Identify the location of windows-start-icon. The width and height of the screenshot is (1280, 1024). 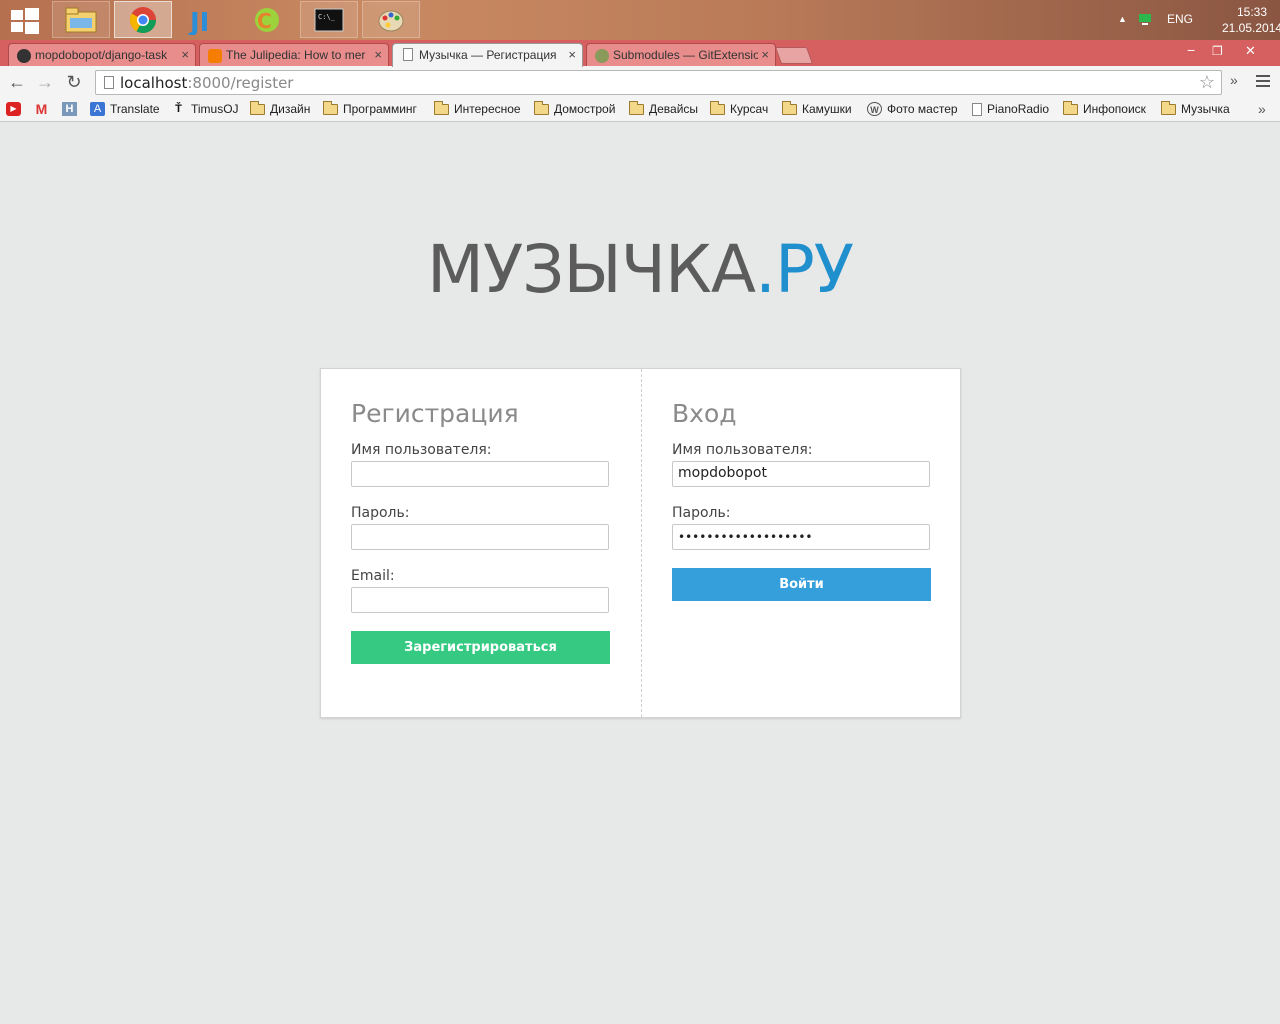
(24, 20).